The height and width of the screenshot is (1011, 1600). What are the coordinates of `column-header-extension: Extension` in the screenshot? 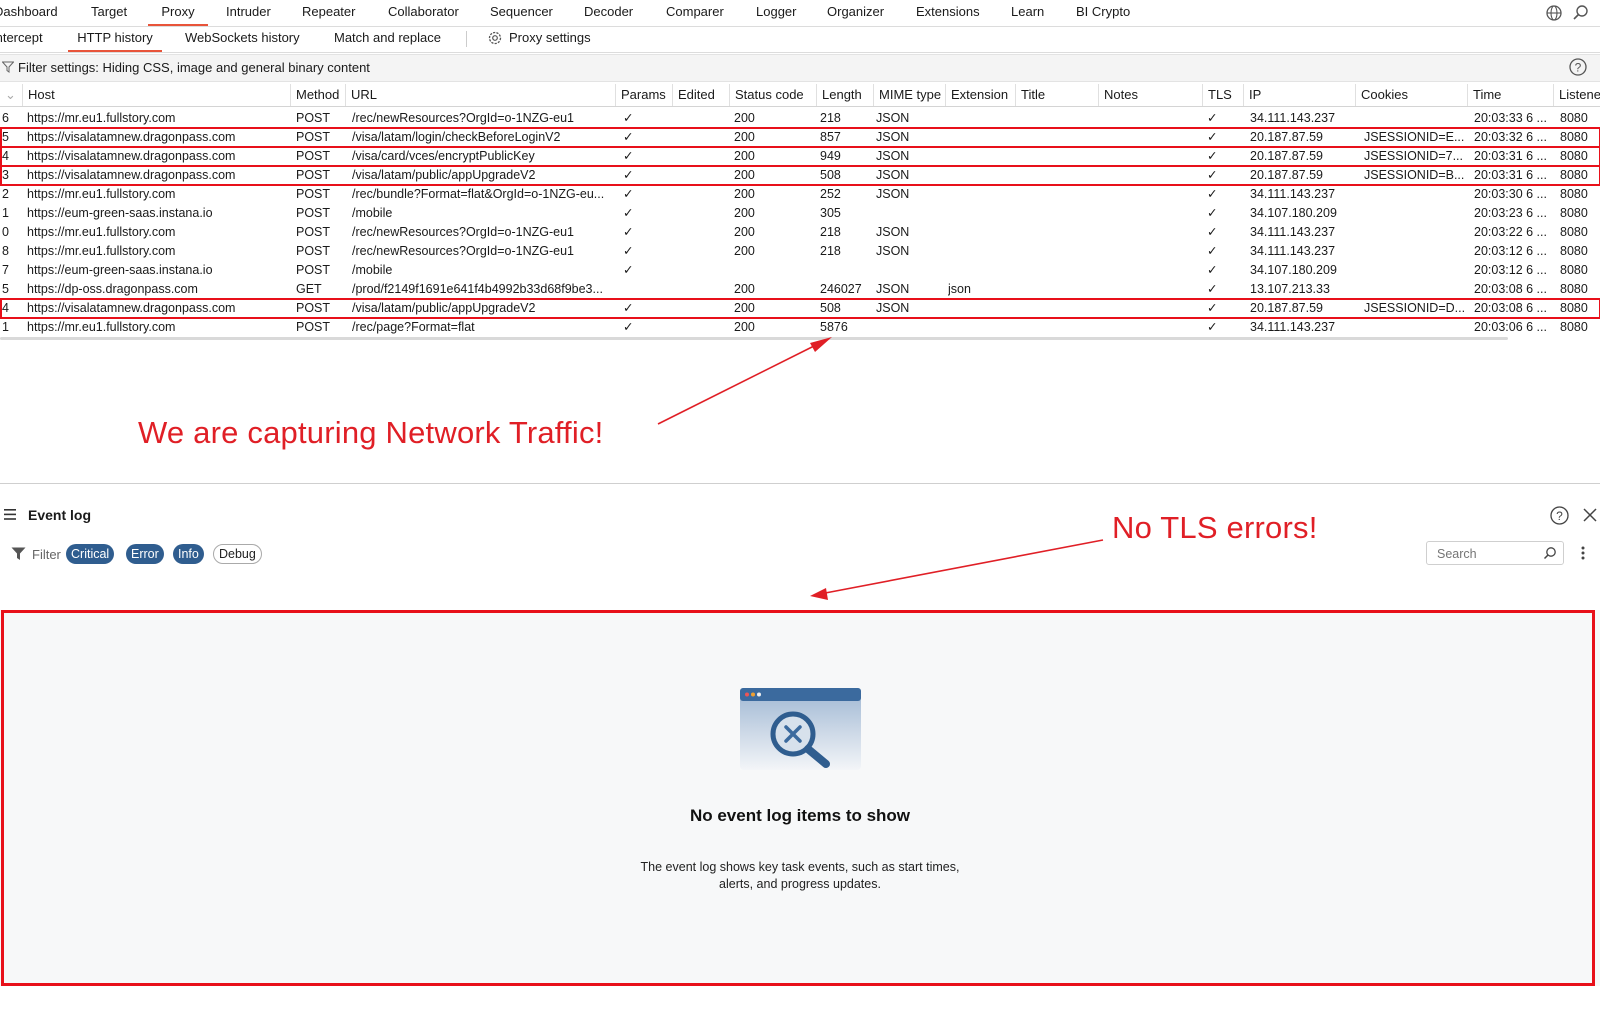 It's located at (980, 95).